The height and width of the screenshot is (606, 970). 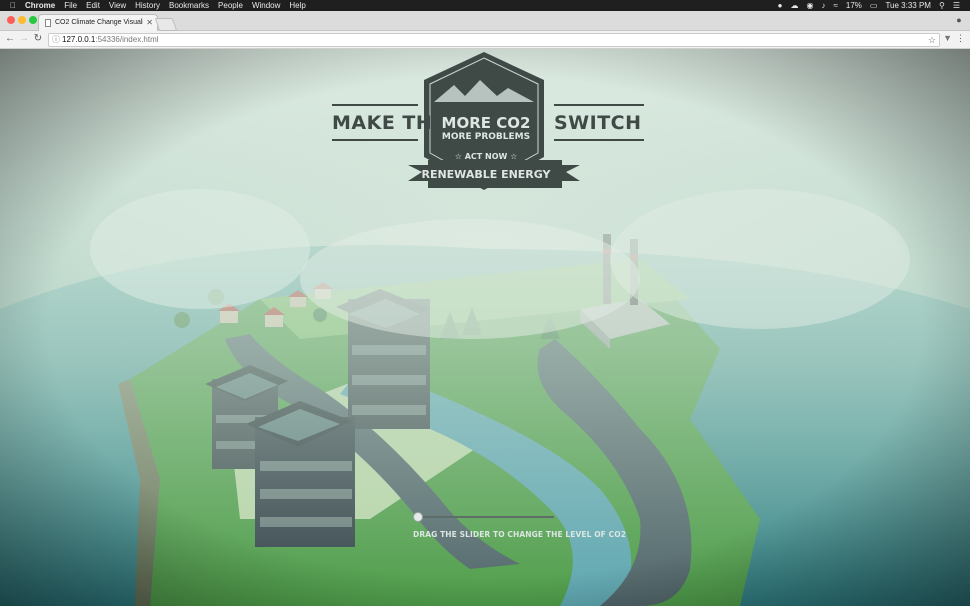 I want to click on menu-view: View, so click(x=117, y=5).